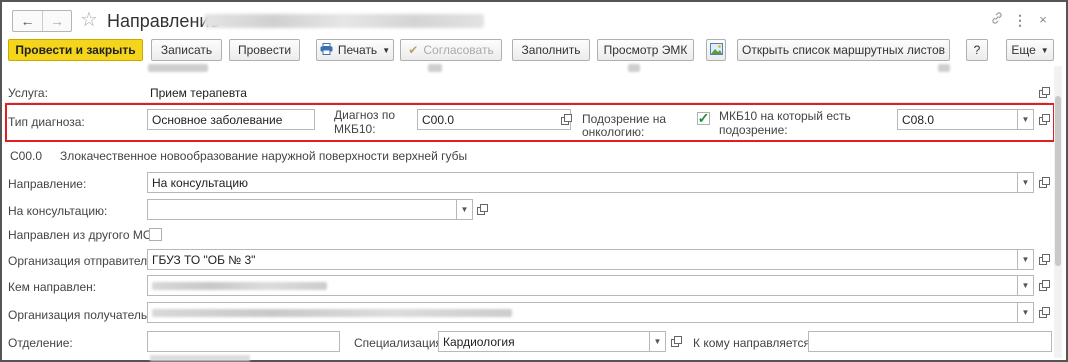 This screenshot has width=1068, height=362. I want to click on print-button: Печать ▼, so click(355, 50).